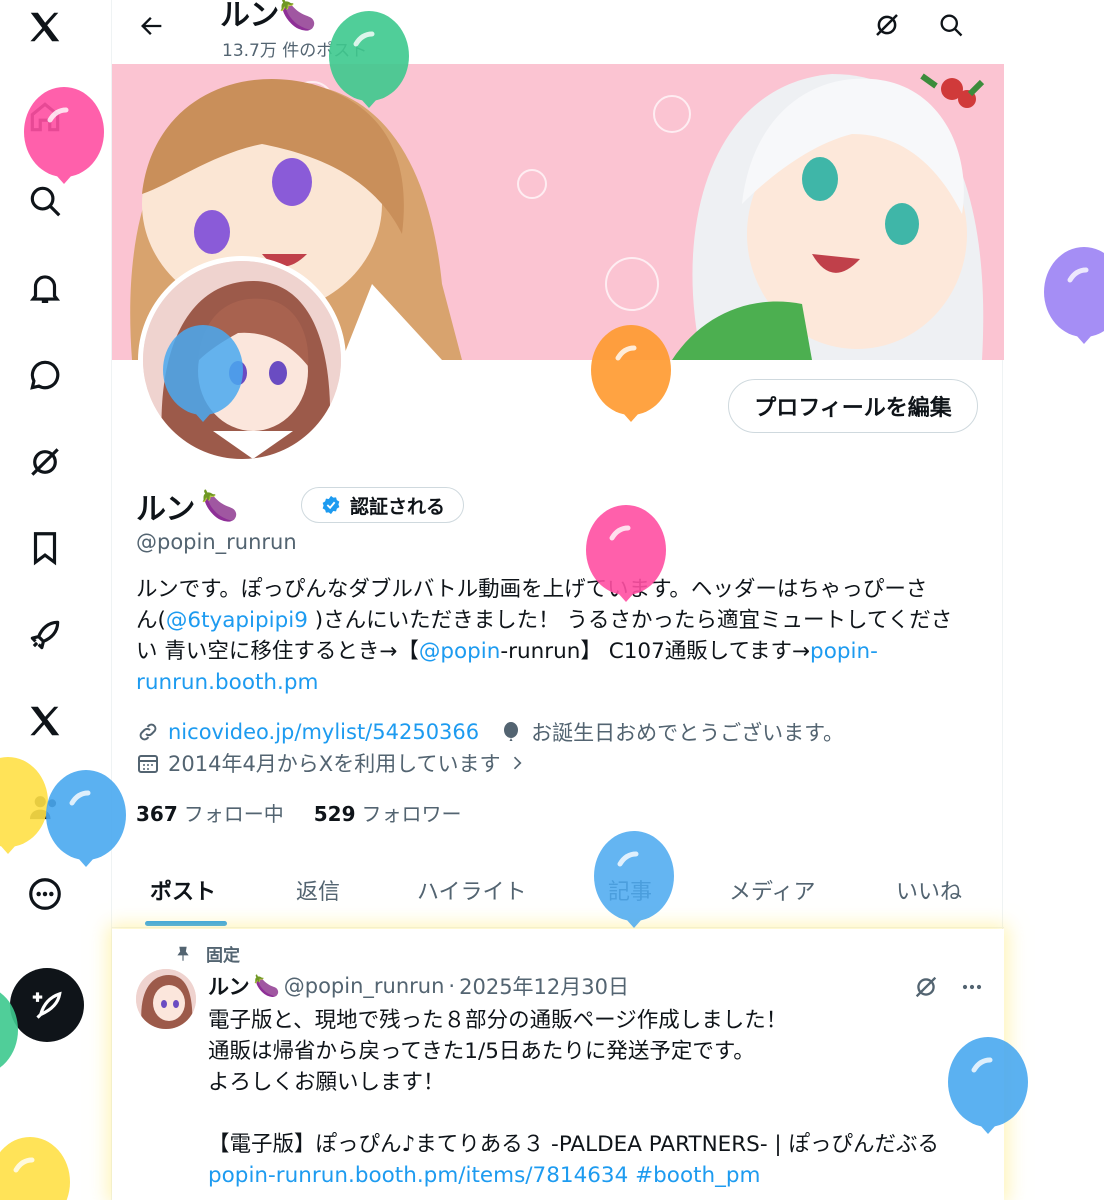  I want to click on pinned-label: 固定, so click(207, 953).